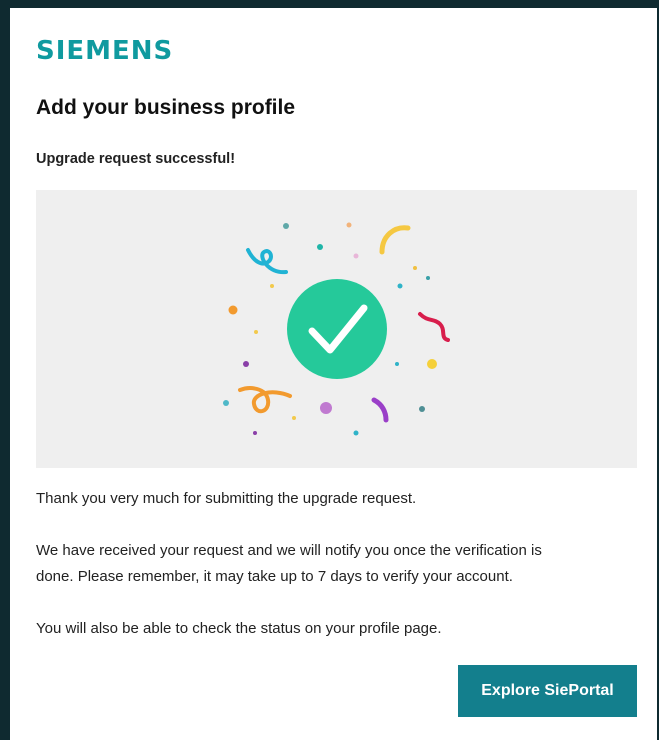  Describe the element at coordinates (267, 261) in the screenshot. I see `confetti-squiggle-blue` at that location.